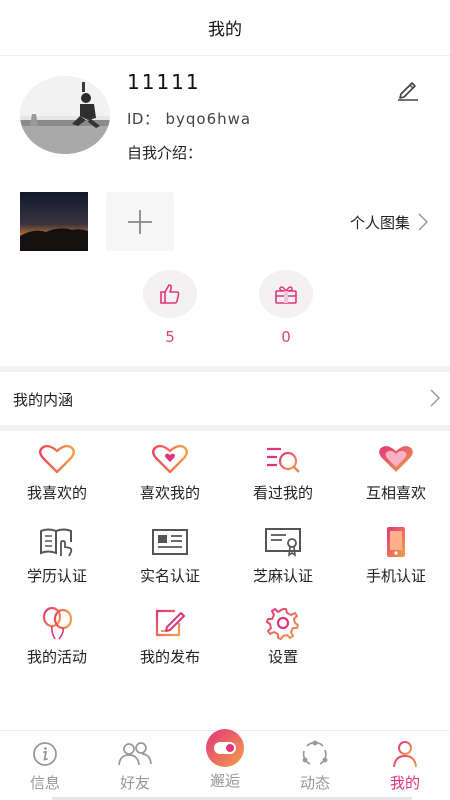 The height and width of the screenshot is (800, 450). I want to click on heart-dot-icon, so click(170, 459).